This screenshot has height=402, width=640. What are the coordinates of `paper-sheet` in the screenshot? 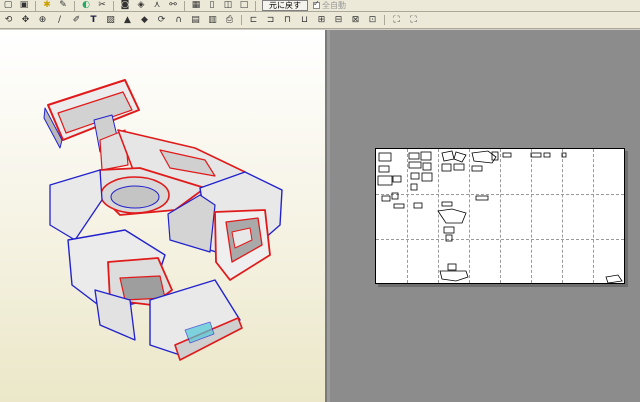 It's located at (500, 216).